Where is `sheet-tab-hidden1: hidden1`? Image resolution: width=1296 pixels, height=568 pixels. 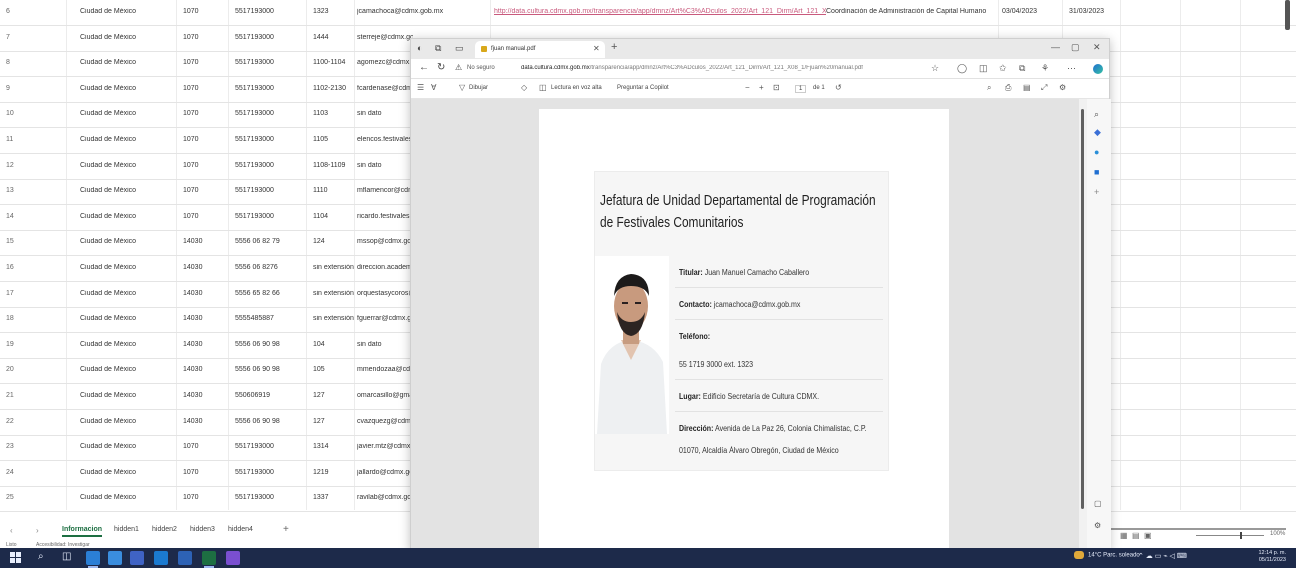
sheet-tab-hidden1: hidden1 is located at coordinates (126, 529).